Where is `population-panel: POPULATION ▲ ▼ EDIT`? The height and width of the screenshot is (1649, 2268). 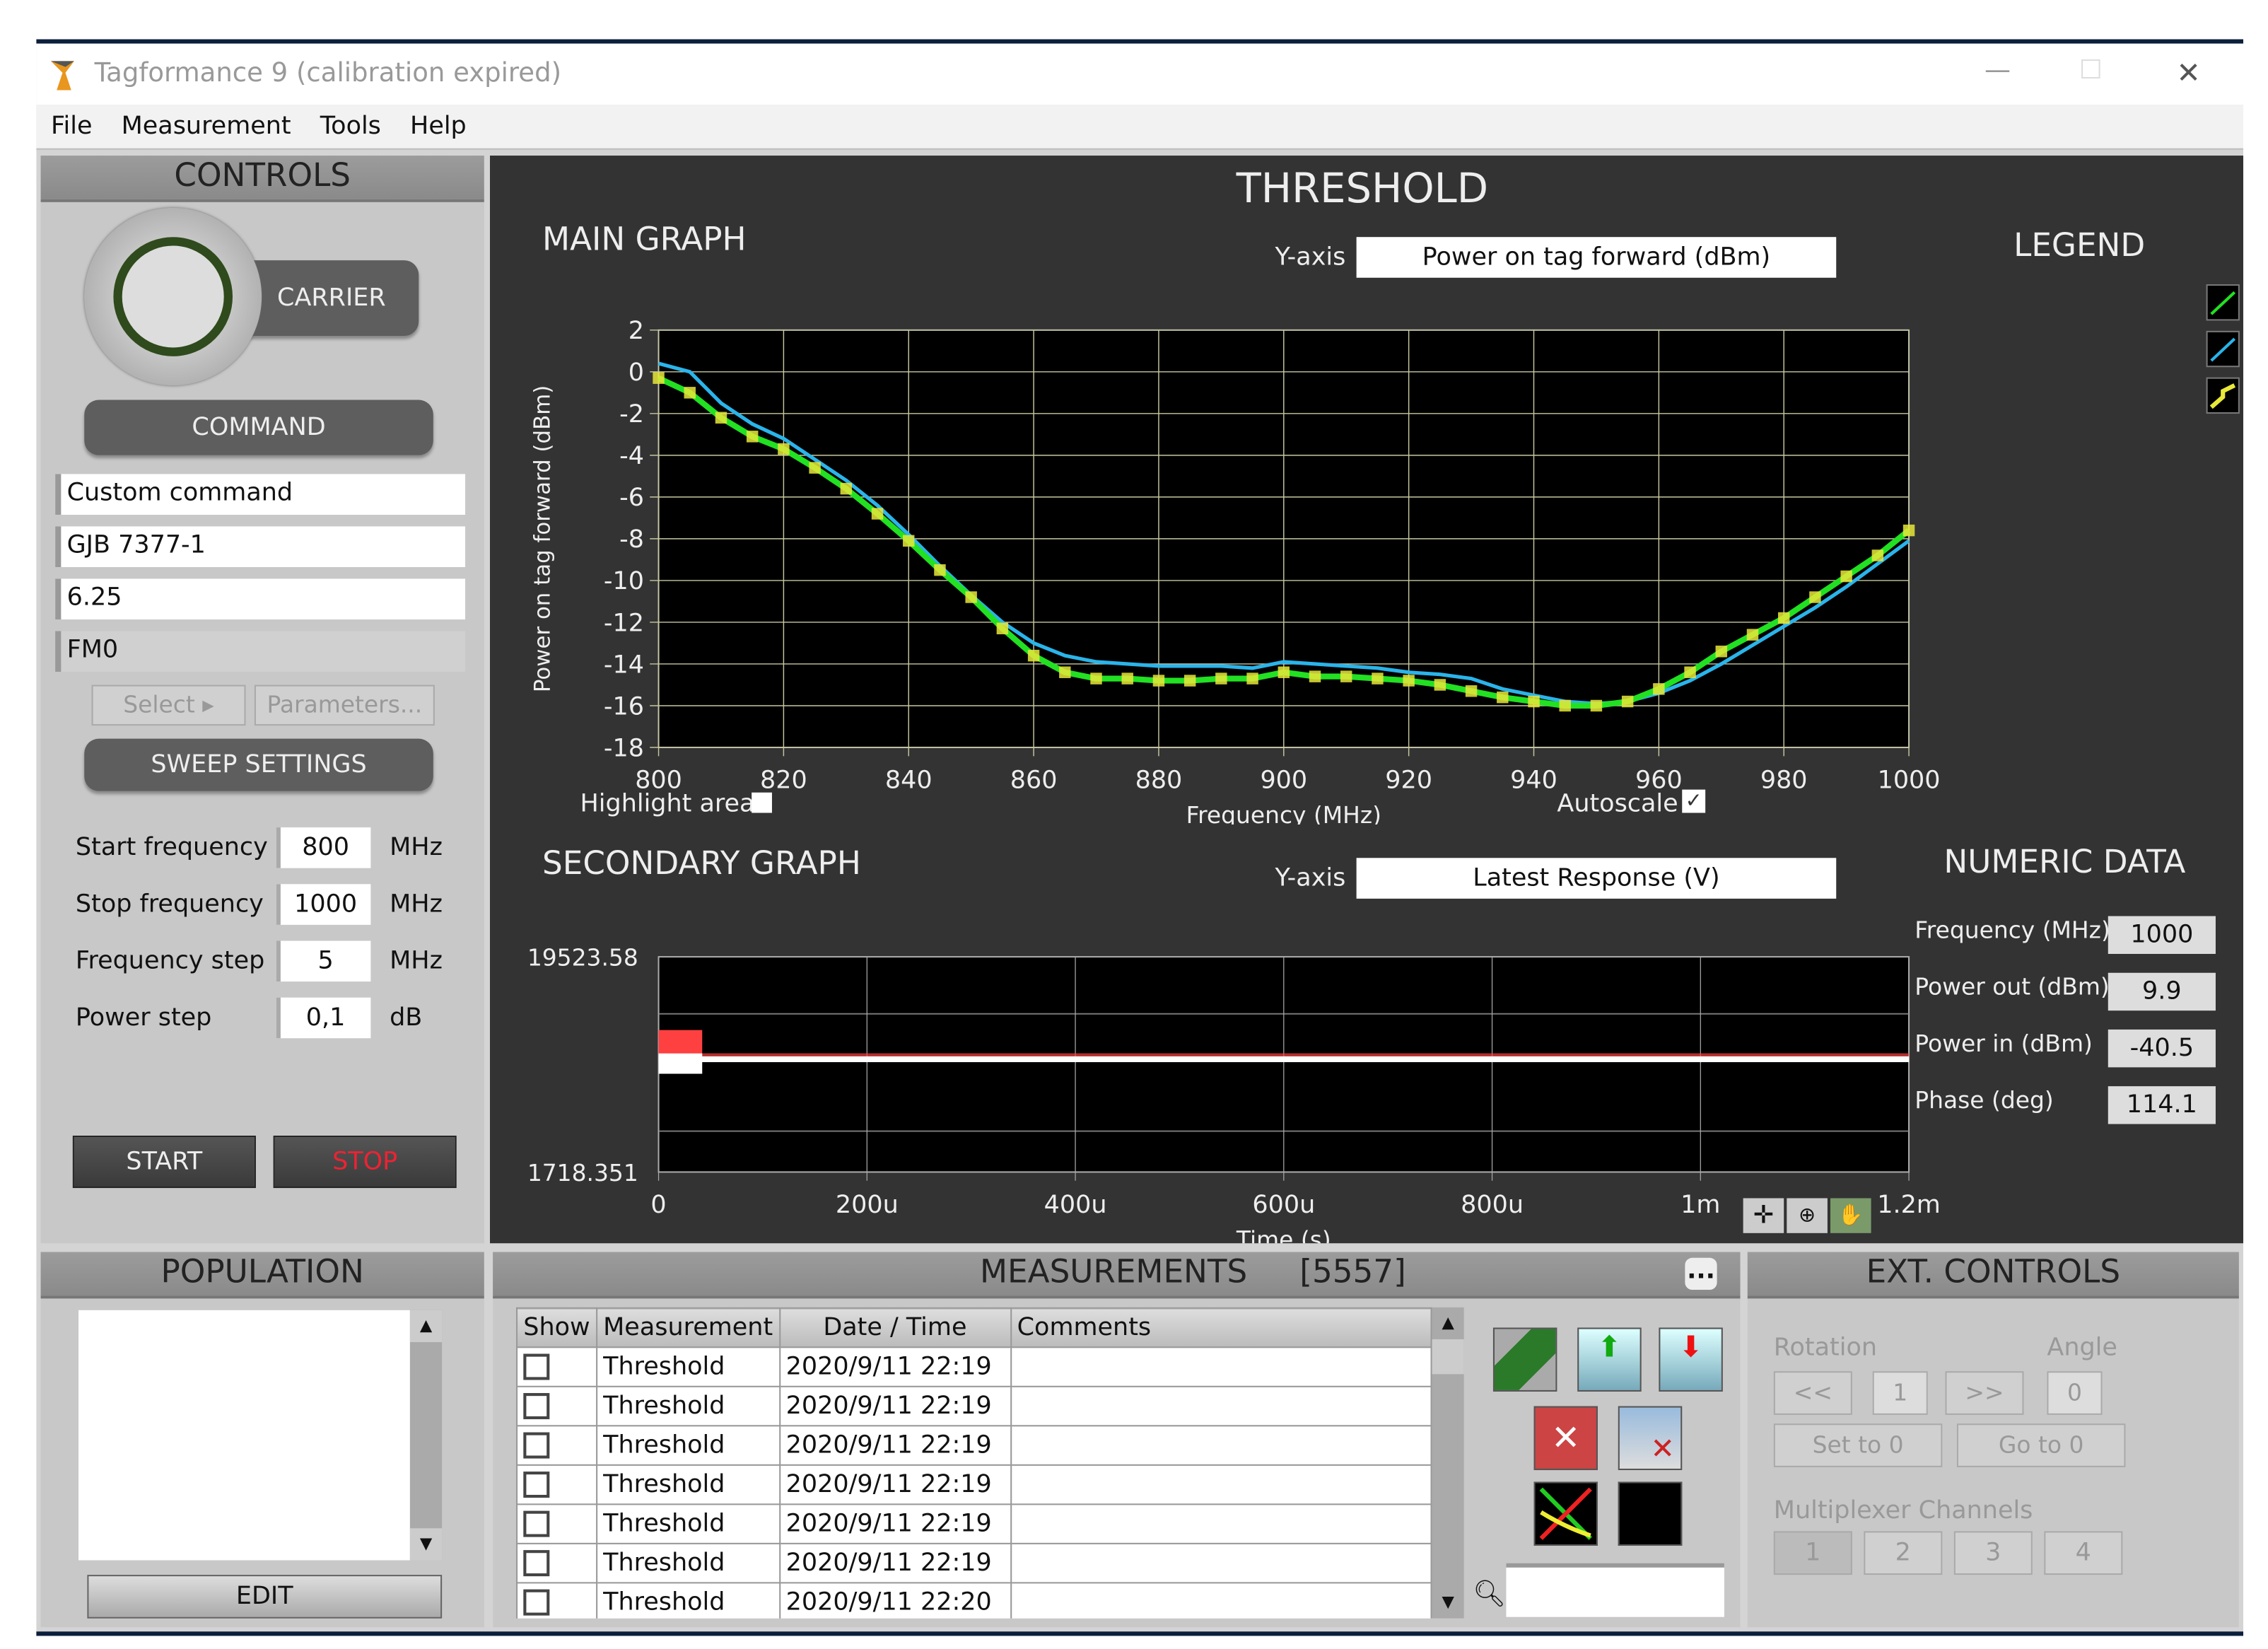
population-panel: POPULATION ▲ ▼ EDIT is located at coordinates (262, 1440).